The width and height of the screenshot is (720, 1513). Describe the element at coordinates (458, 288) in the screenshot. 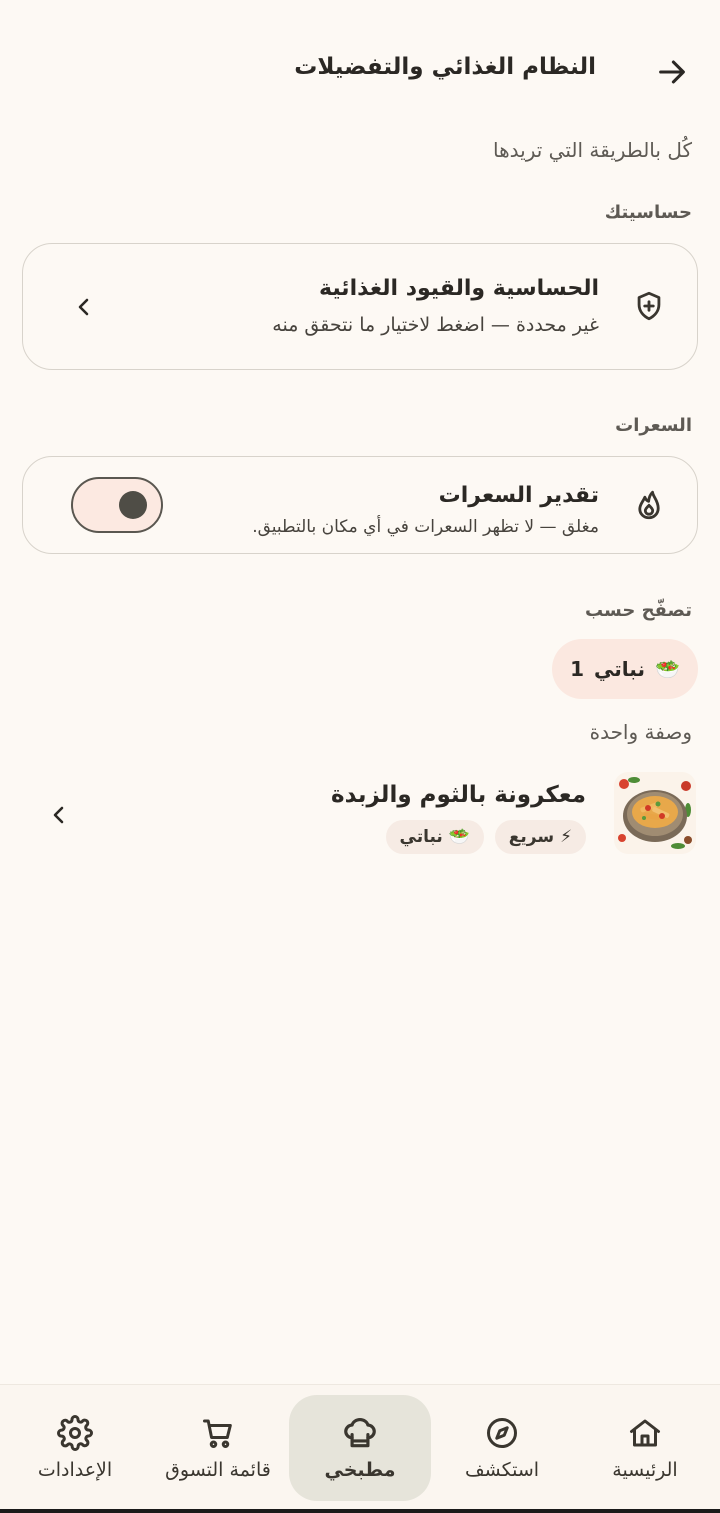

I see `allergies-card-title: الحساسية والقيود الغذائية` at that location.